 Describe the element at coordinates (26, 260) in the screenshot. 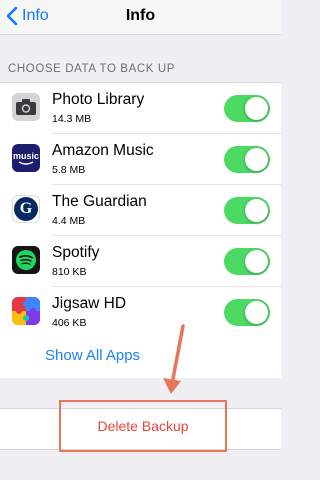

I see `spotify-icon` at that location.